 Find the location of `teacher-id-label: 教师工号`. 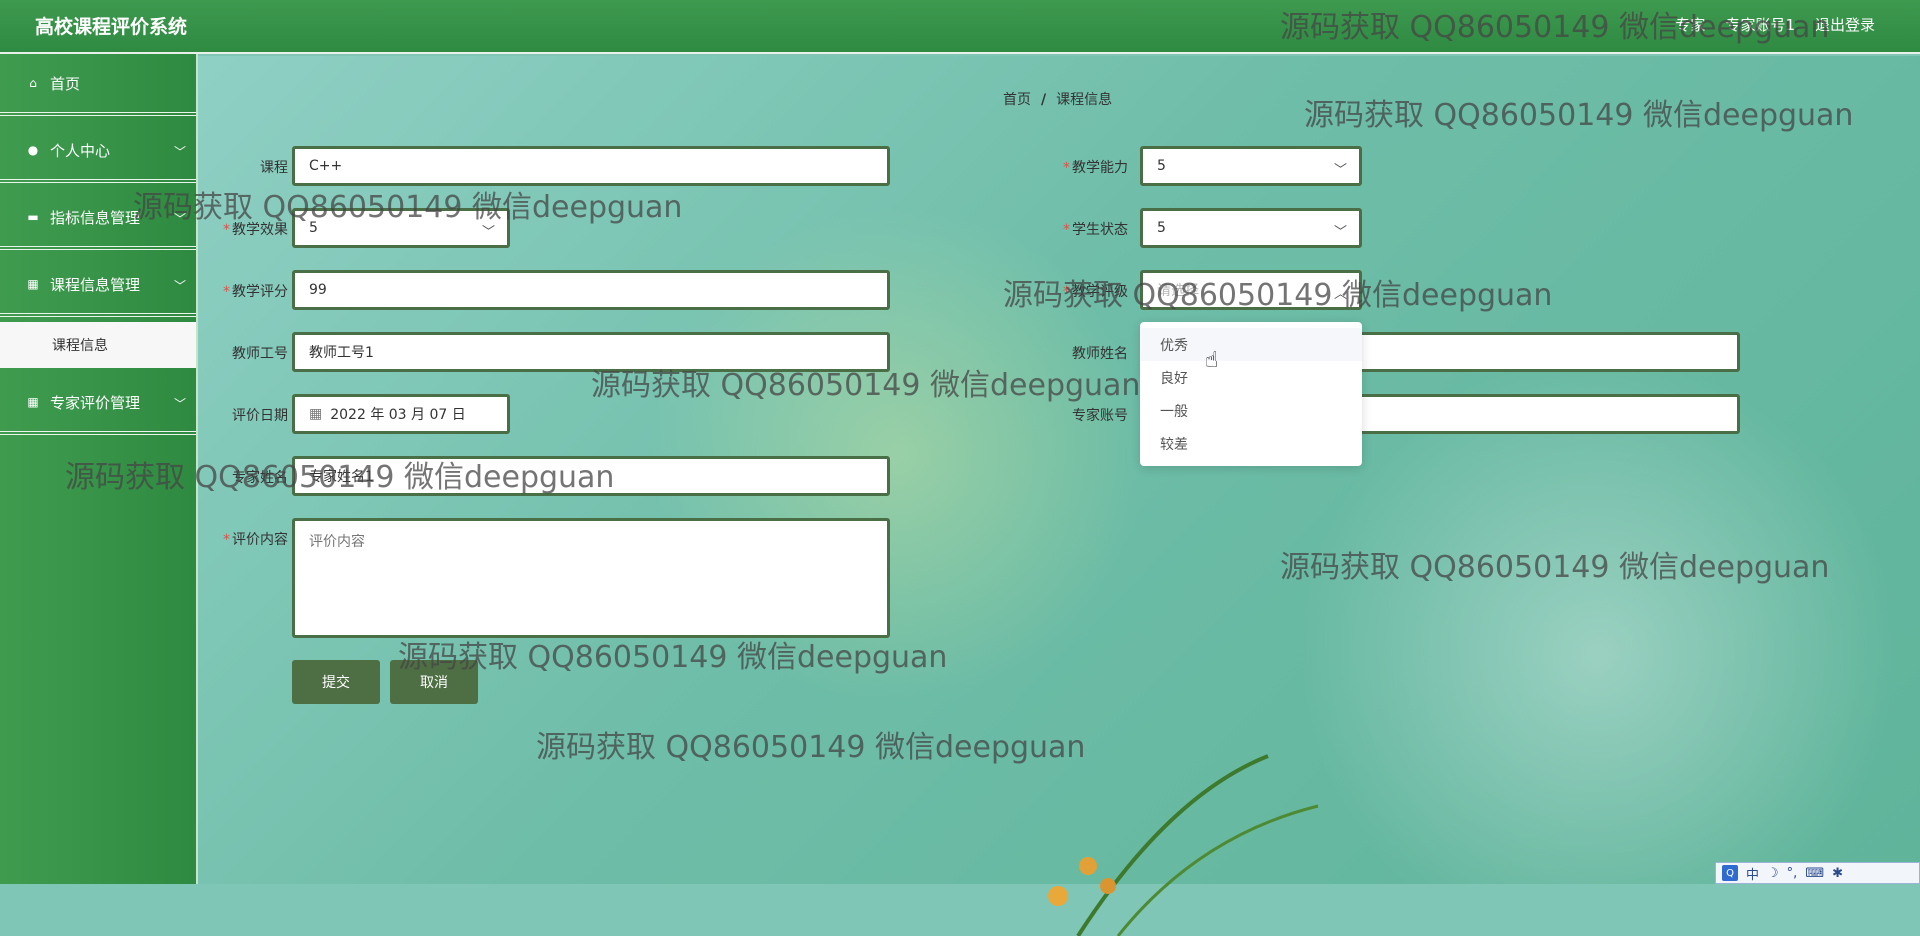

teacher-id-label: 教师工号 is located at coordinates (243, 353).